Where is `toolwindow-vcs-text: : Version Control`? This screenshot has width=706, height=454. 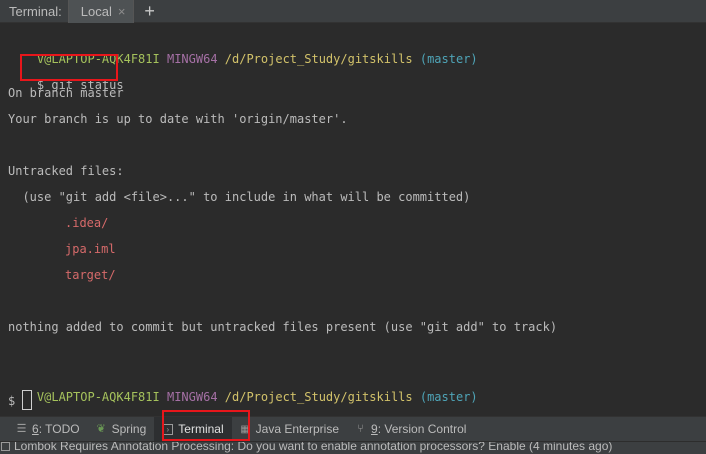
toolwindow-vcs-text: : Version Control is located at coordinates (422, 429).